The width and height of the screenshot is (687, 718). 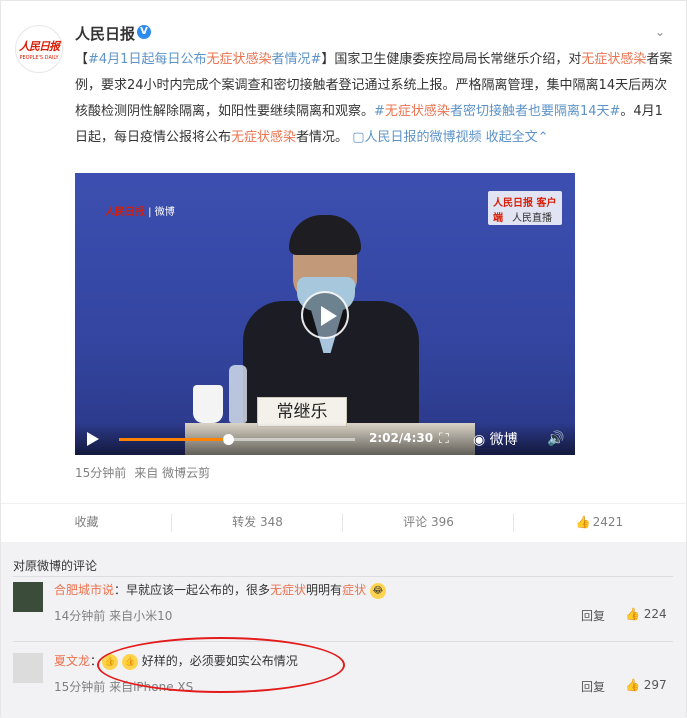 What do you see at coordinates (660, 32) in the screenshot?
I see `chevron-down-icon: ⌄` at bounding box center [660, 32].